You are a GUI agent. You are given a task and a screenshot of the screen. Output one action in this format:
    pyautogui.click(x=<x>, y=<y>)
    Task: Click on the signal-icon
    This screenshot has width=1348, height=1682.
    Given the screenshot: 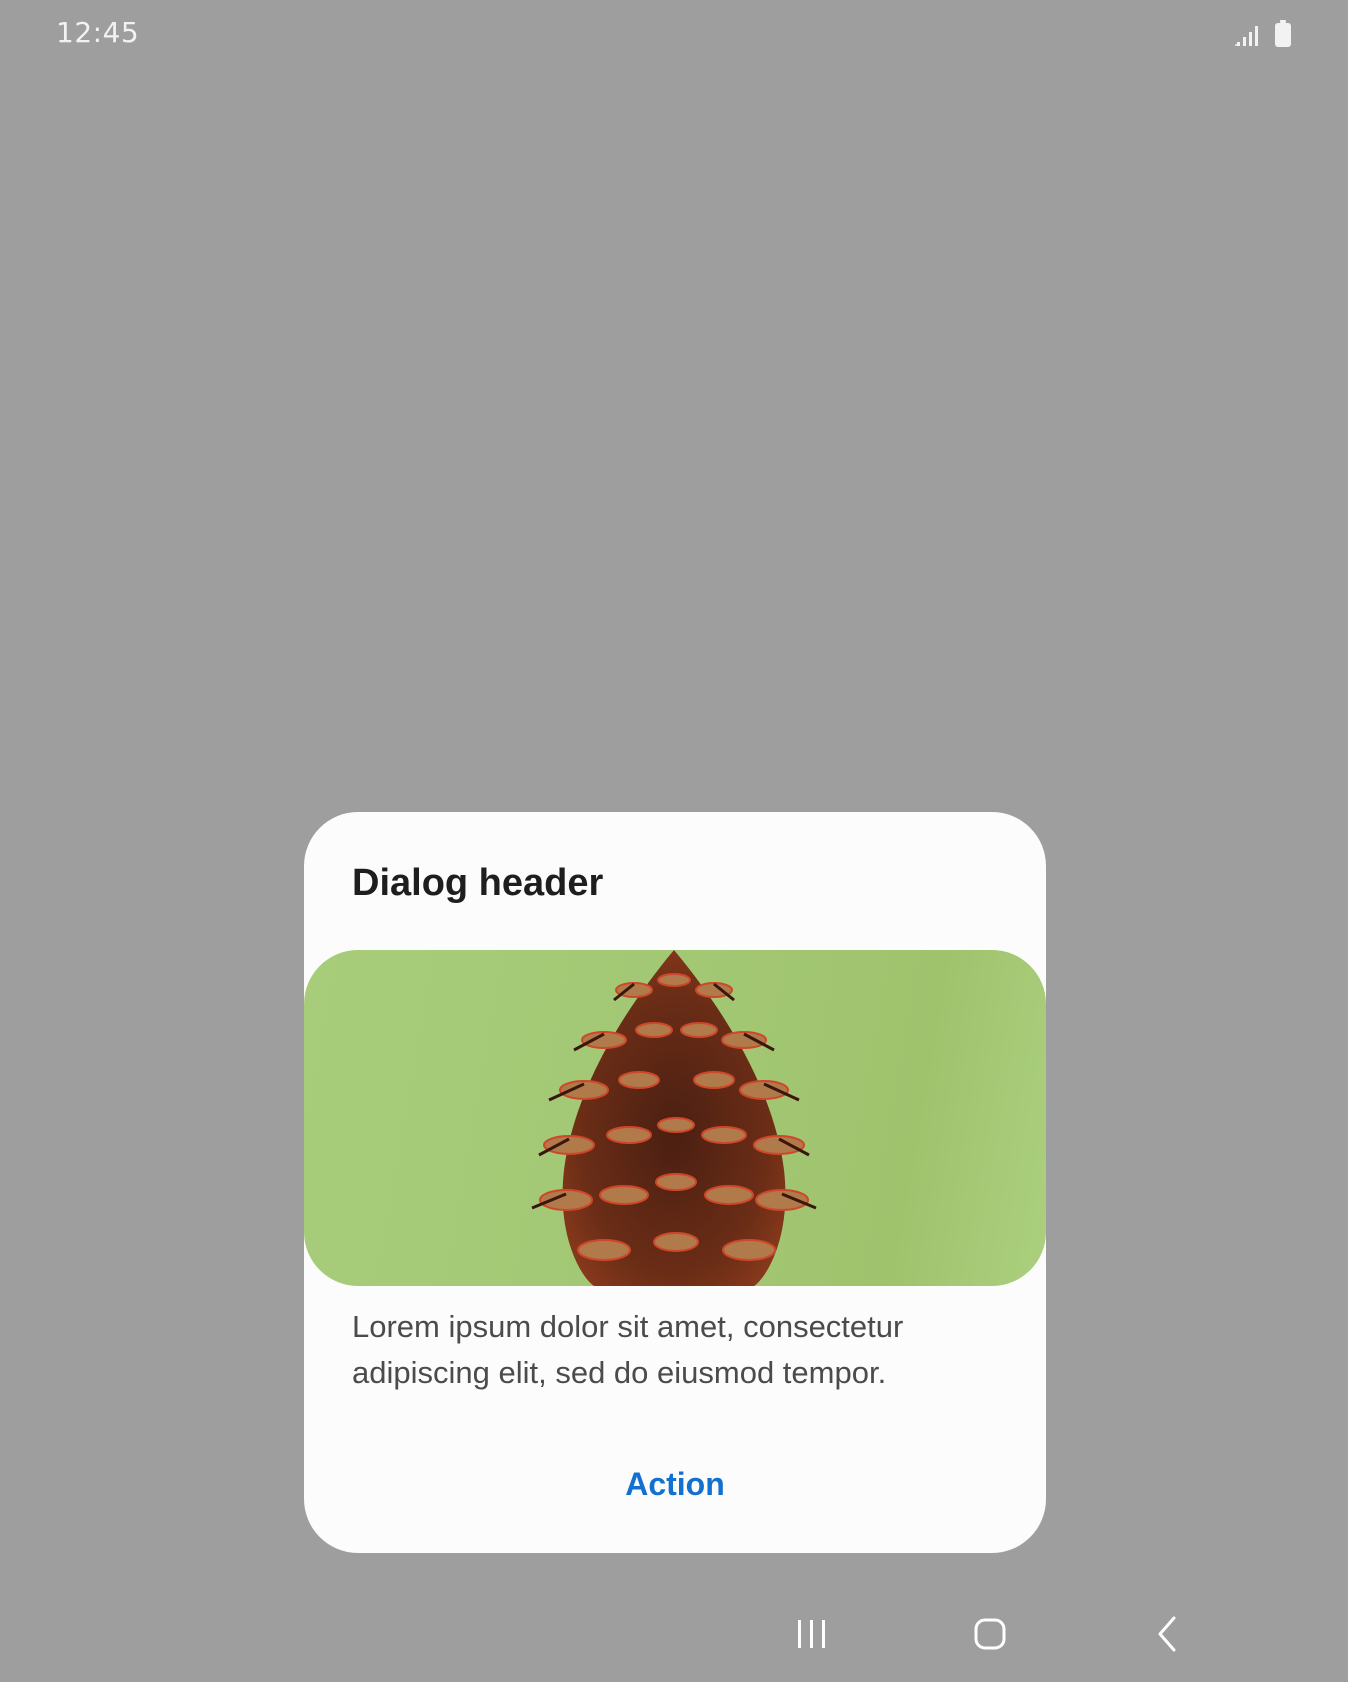 What is the action you would take?
    pyautogui.click(x=1246, y=36)
    